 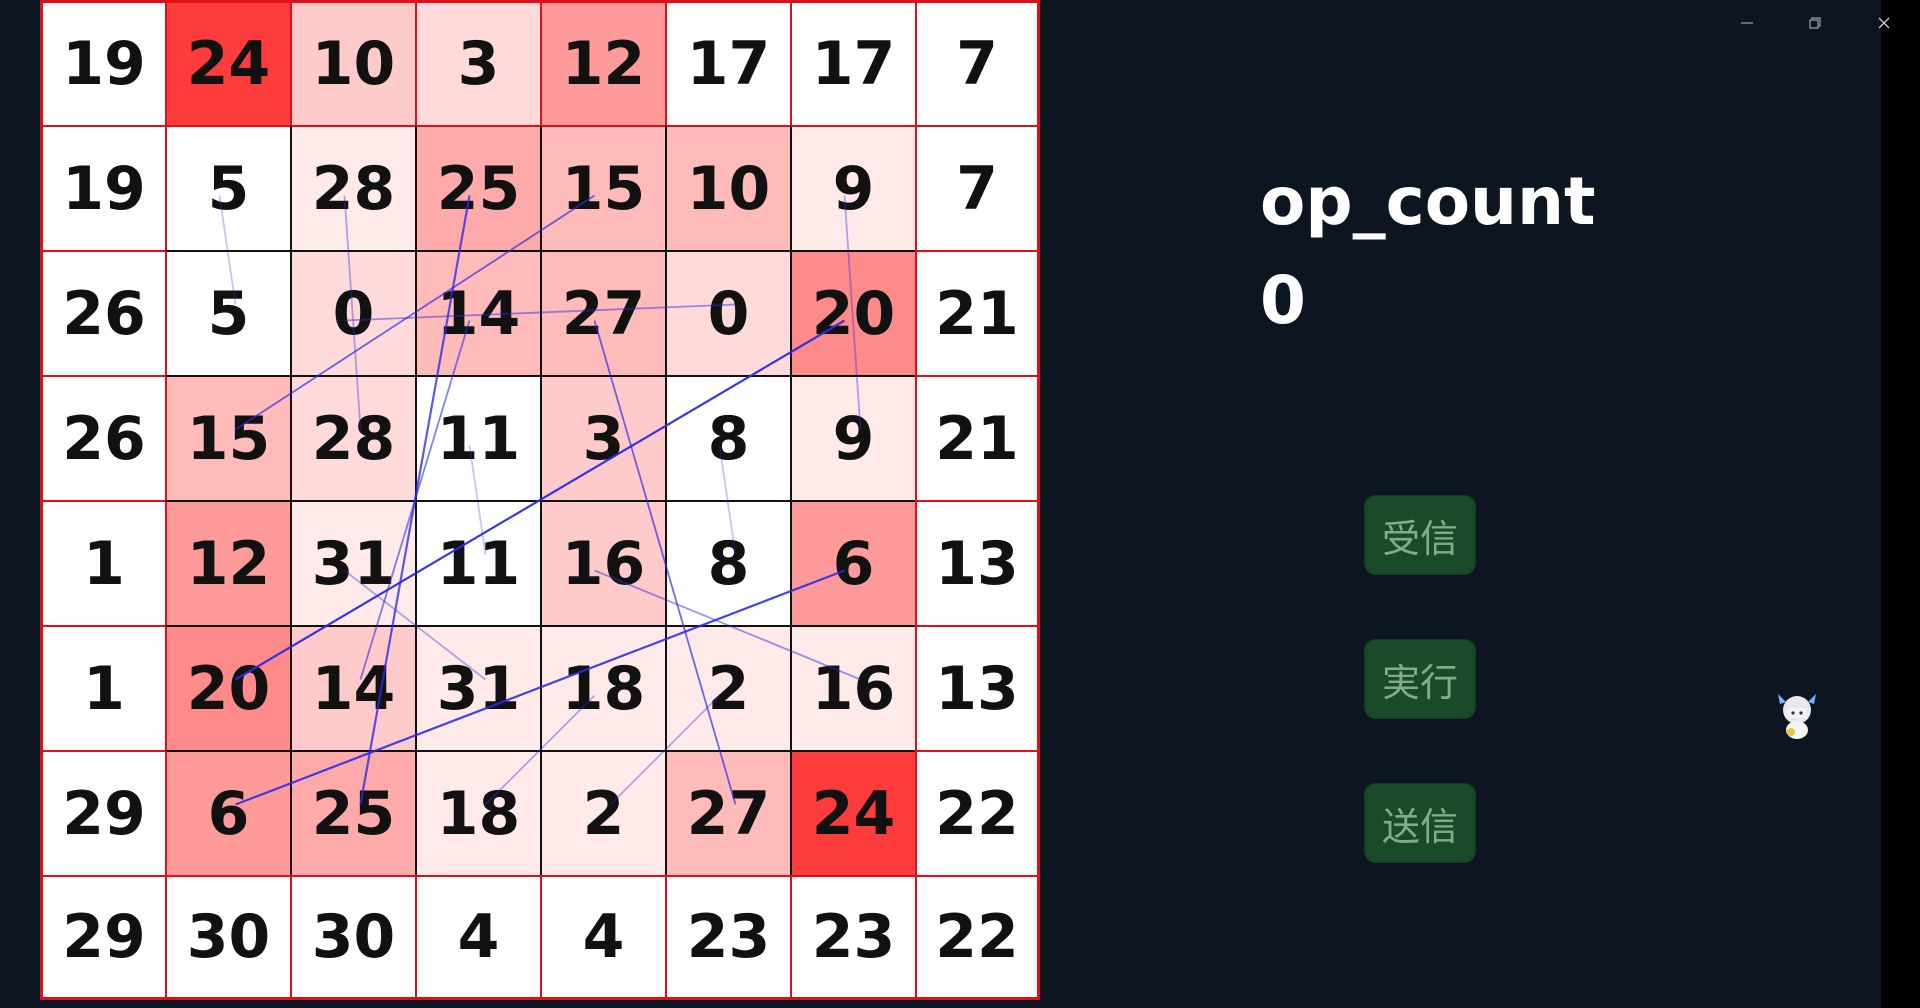 What do you see at coordinates (1420, 535) in the screenshot?
I see `receive-button: 受信` at bounding box center [1420, 535].